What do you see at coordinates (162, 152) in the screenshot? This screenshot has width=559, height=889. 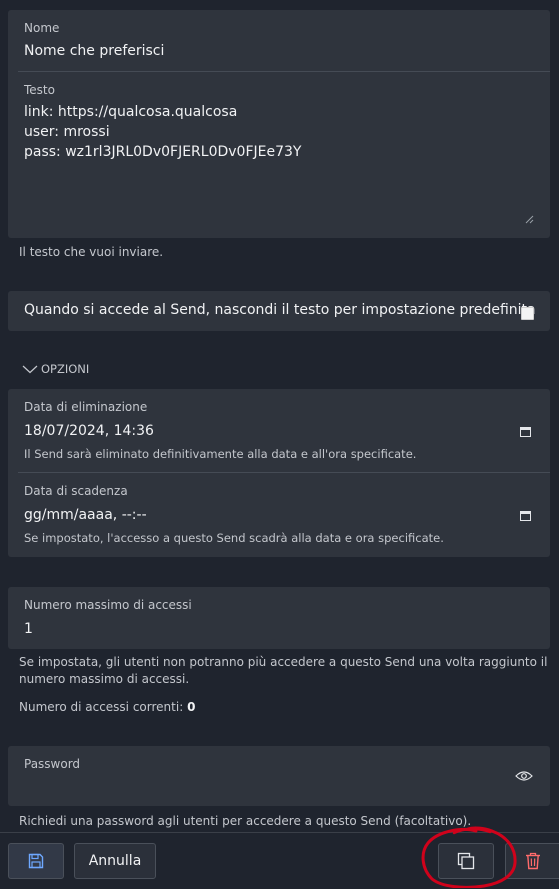 I see `text-line: pass: wz1rl3JRL0Dv0FJERL0Dv0FJEe73Y` at bounding box center [162, 152].